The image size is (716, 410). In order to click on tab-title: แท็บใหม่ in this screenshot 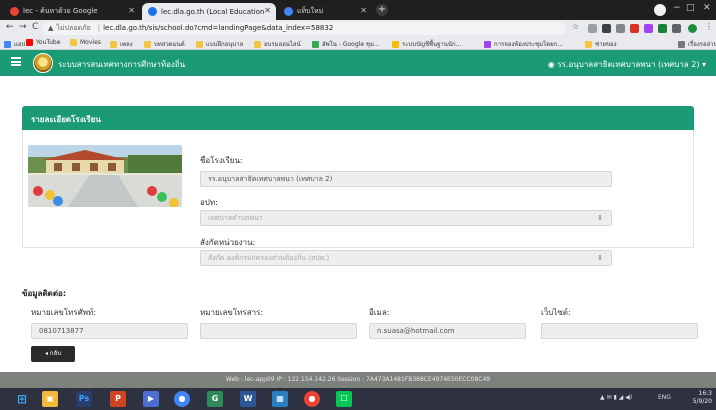, I will do `click(310, 11)`.